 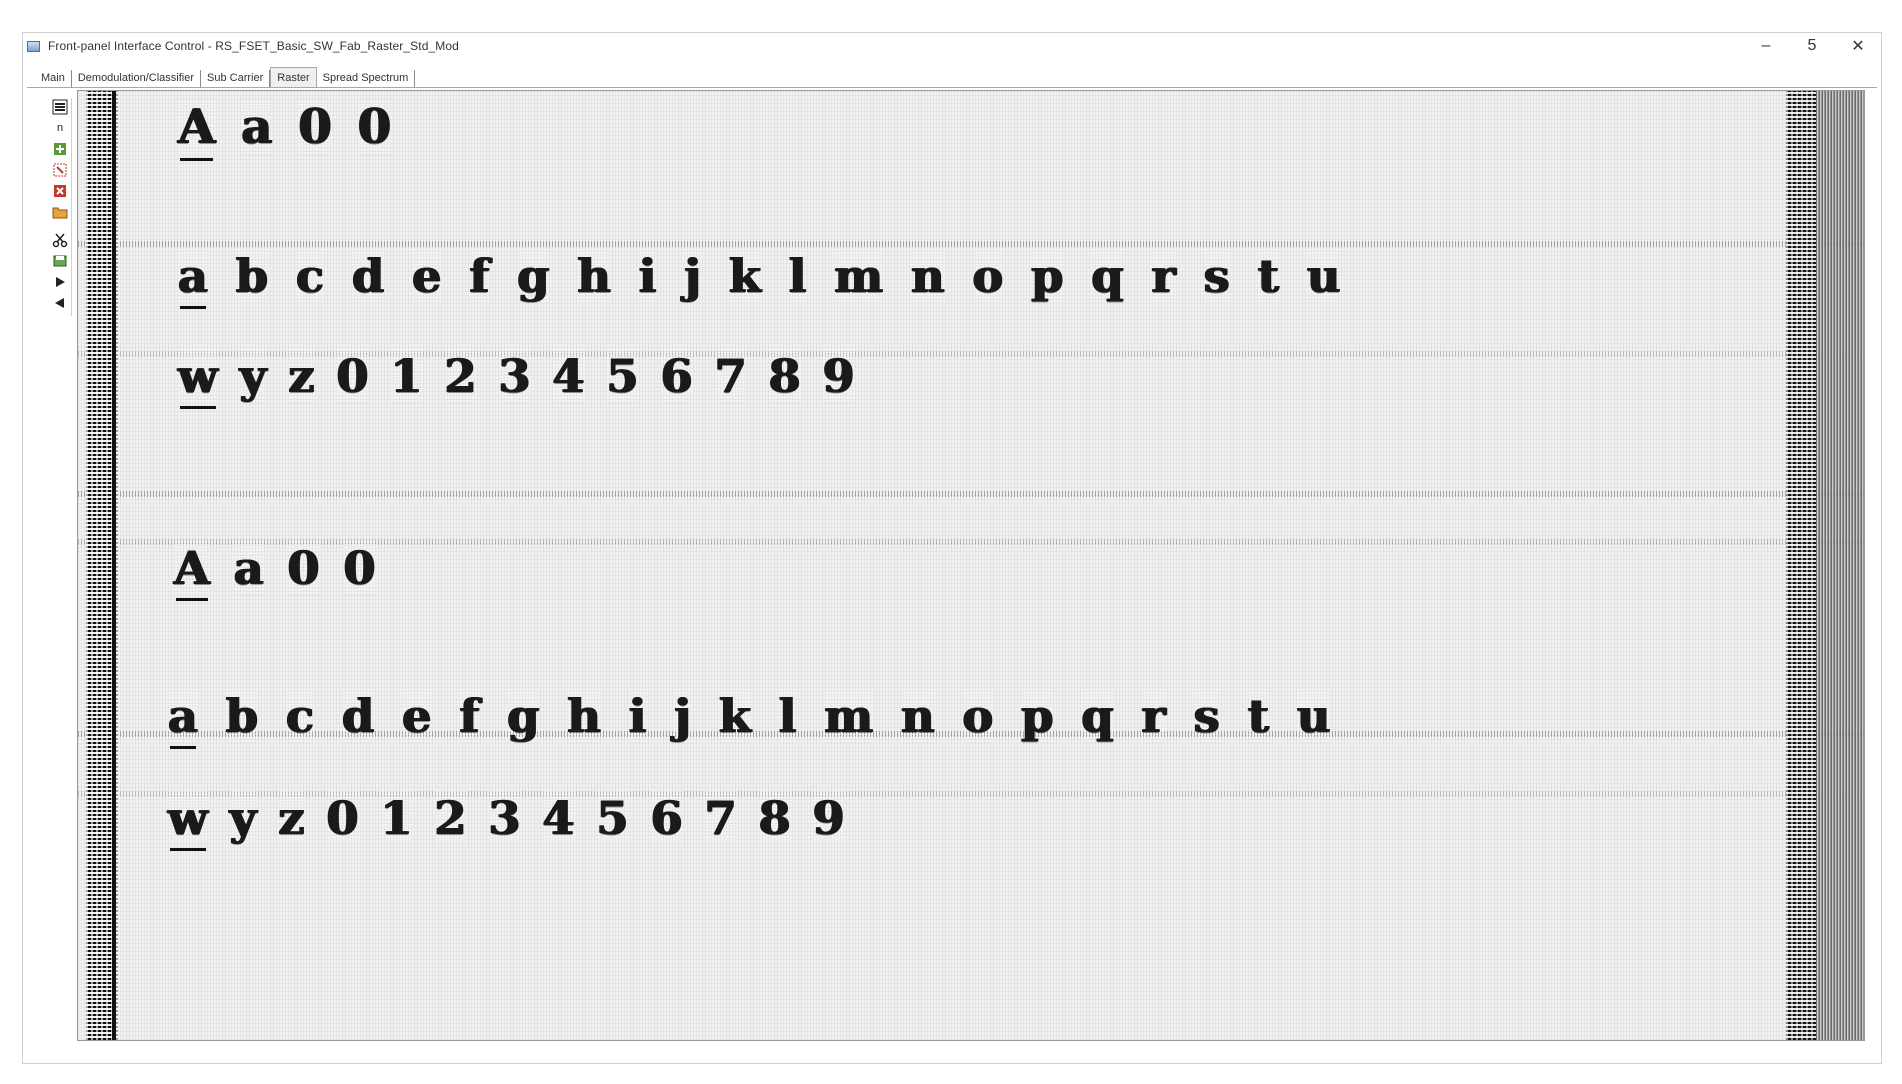 What do you see at coordinates (60, 107) in the screenshot?
I see `menu-icon` at bounding box center [60, 107].